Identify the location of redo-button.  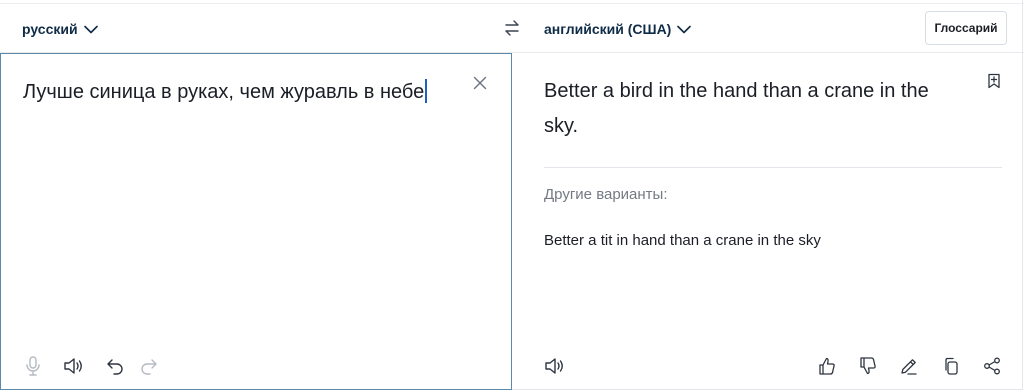
(149, 366).